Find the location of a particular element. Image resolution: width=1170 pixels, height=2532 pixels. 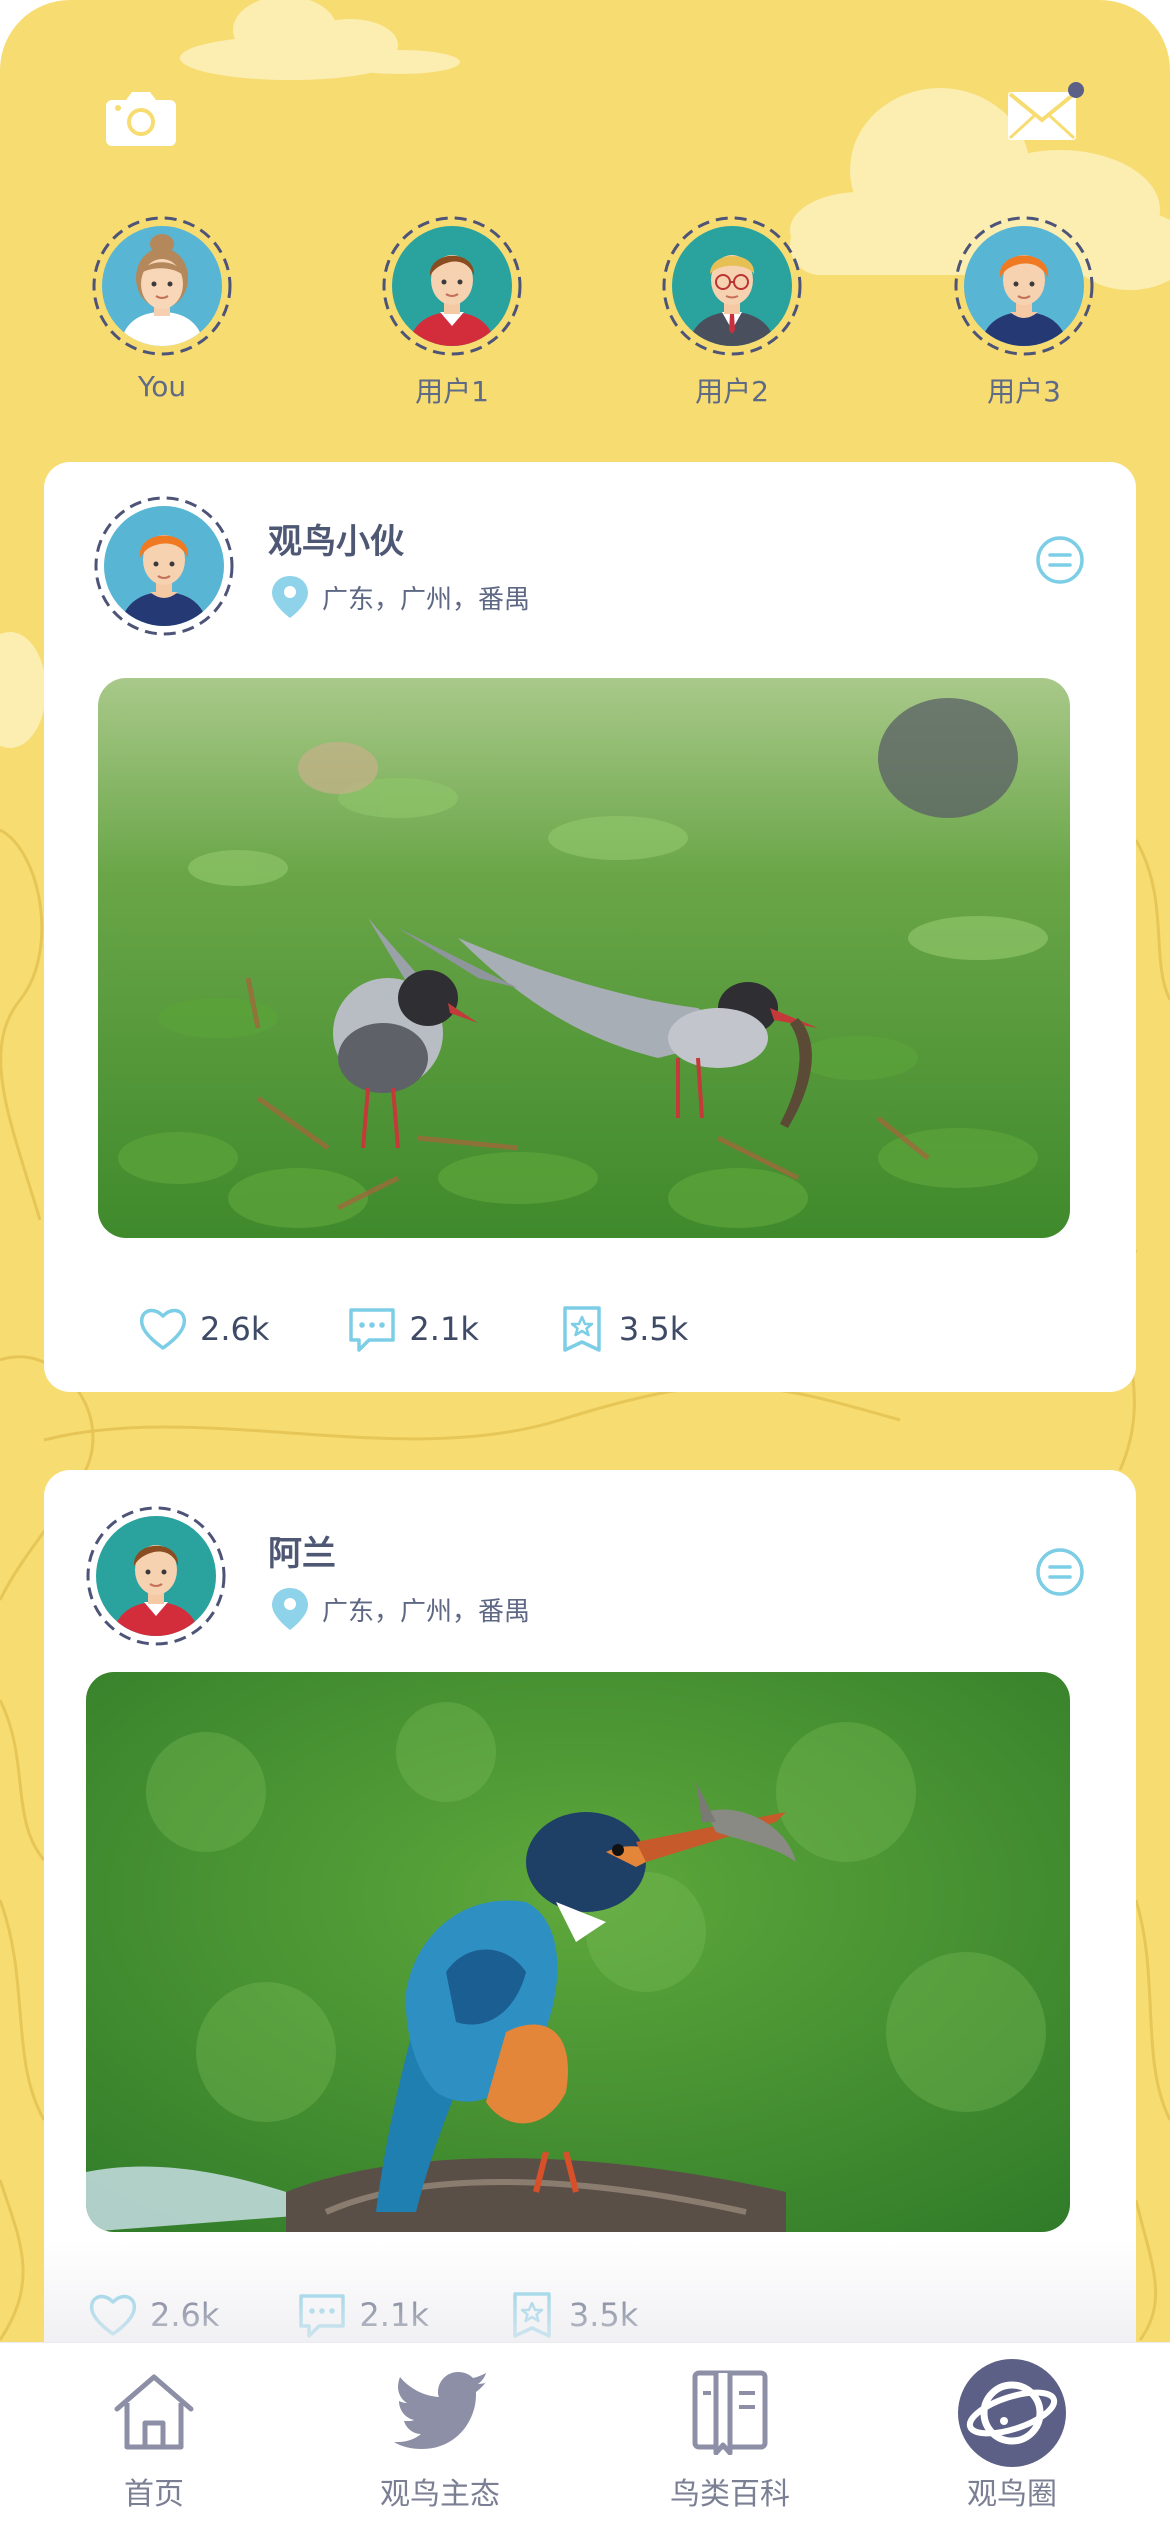

tab-label: 鸟类百科 is located at coordinates (730, 2494).